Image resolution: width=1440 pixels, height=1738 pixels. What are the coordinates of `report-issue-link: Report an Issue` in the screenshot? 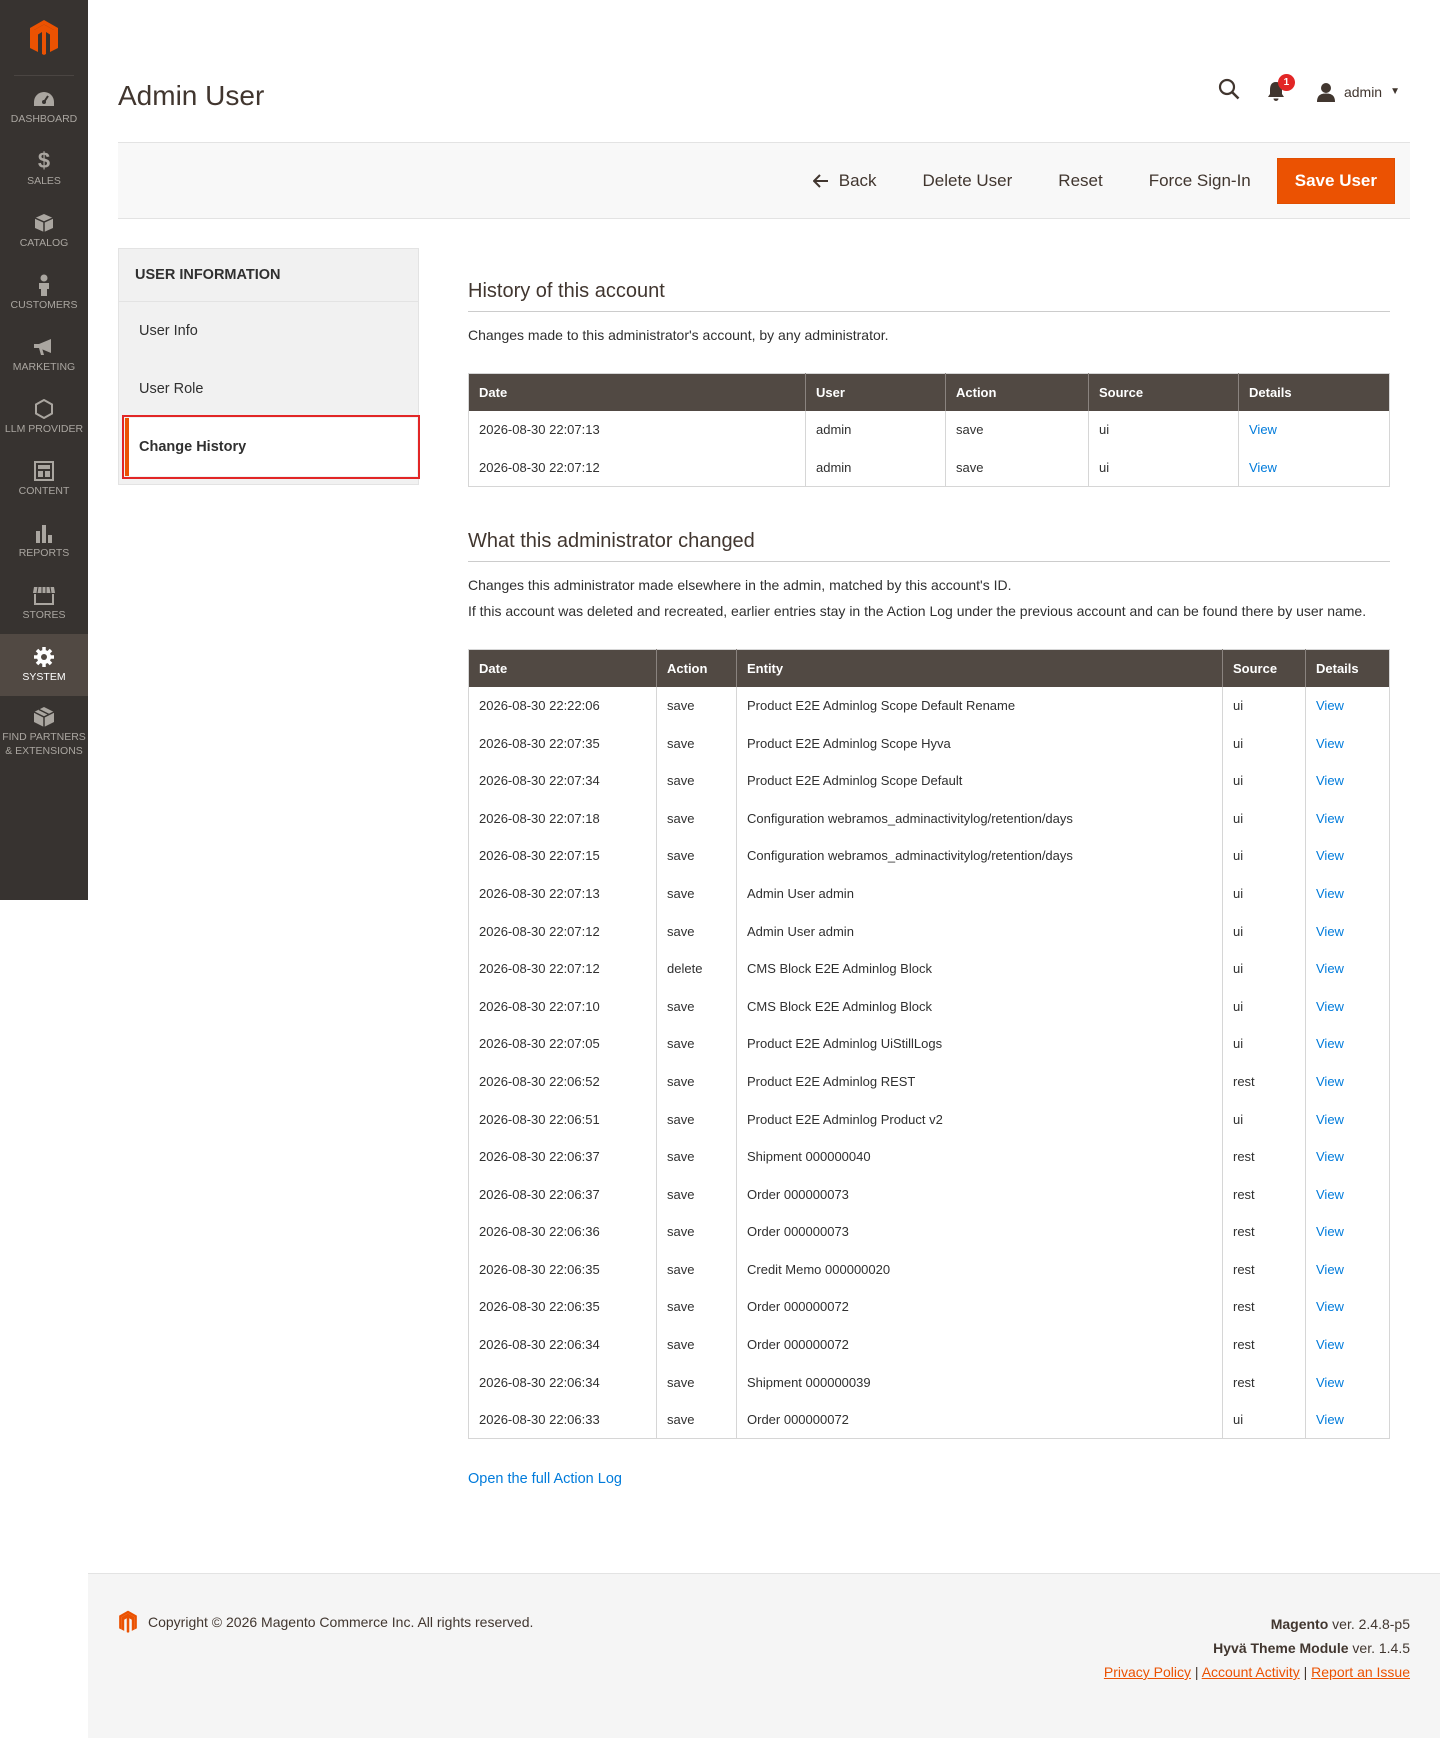 It's located at (1360, 1672).